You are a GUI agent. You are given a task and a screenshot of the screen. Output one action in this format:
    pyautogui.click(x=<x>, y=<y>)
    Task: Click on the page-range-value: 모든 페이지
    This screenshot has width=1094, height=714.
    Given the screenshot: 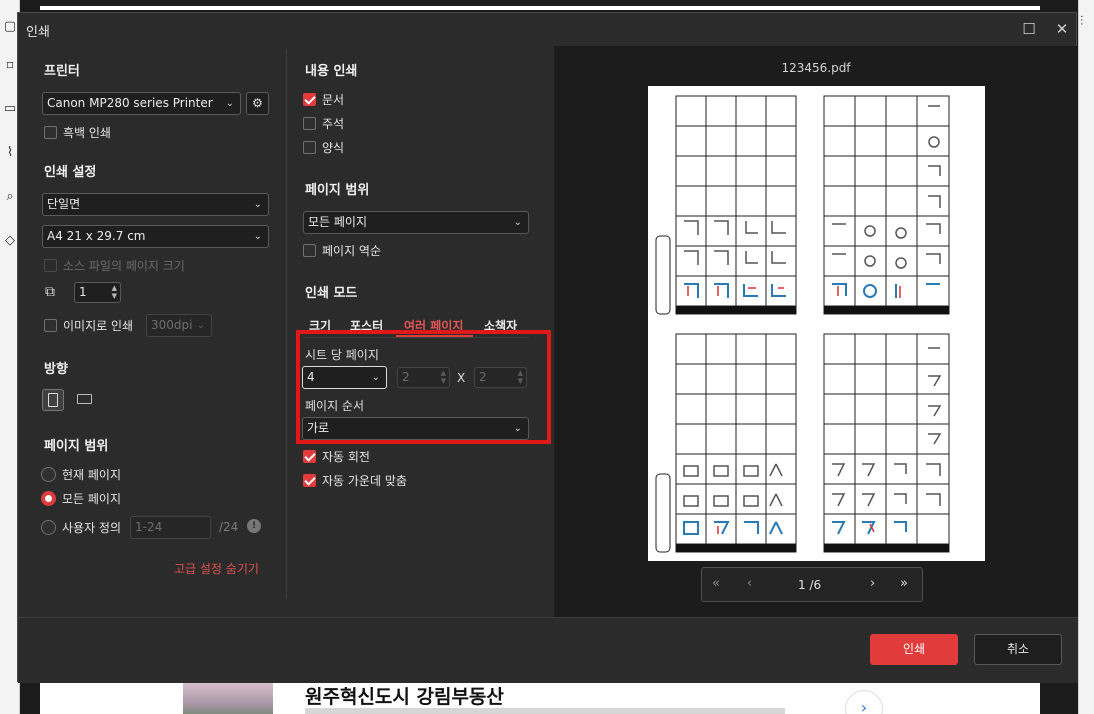 What is the action you would take?
    pyautogui.click(x=338, y=222)
    